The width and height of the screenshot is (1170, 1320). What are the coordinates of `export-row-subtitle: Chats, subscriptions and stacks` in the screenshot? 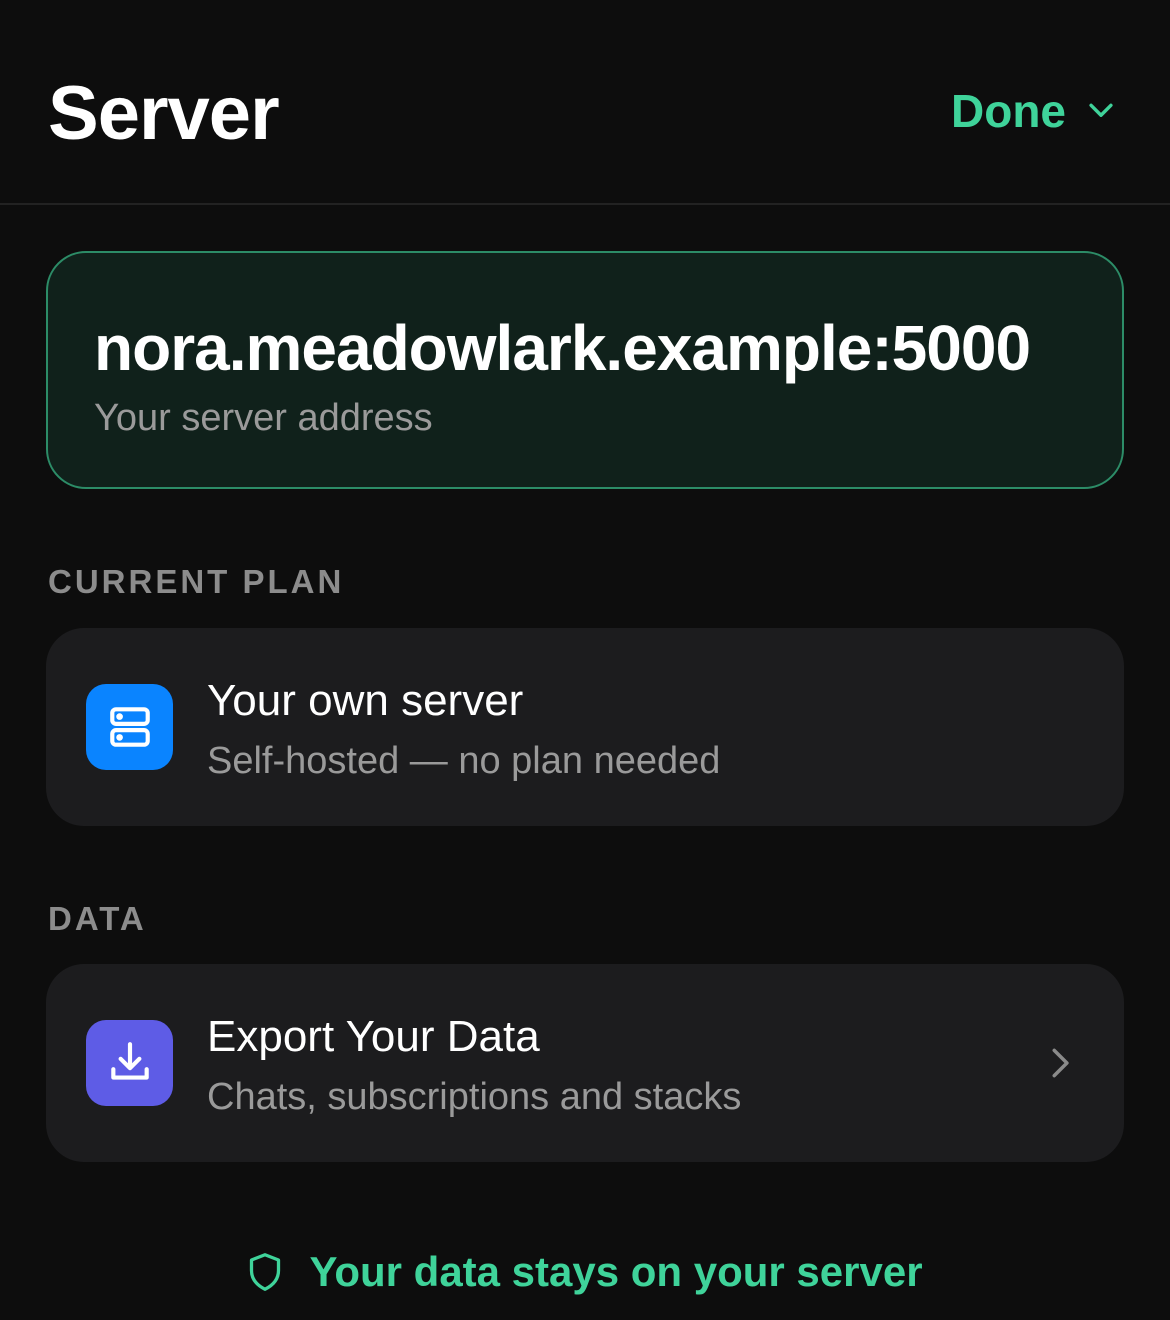 It's located at (474, 1097).